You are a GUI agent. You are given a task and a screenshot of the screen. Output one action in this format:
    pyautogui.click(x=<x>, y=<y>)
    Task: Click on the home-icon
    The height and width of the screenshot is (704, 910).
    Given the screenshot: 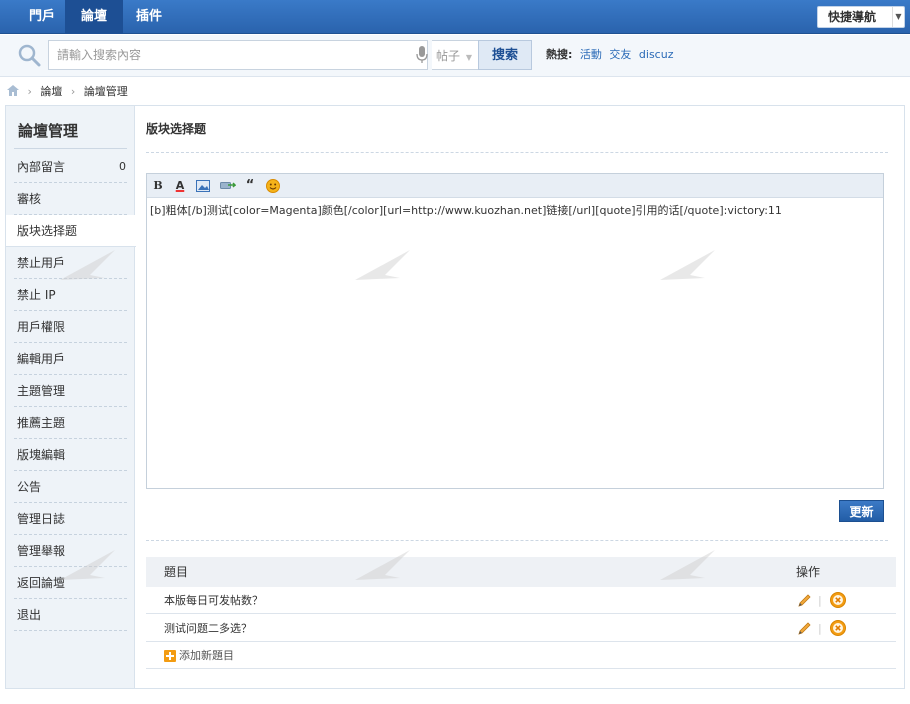 What is the action you would take?
    pyautogui.click(x=13, y=90)
    